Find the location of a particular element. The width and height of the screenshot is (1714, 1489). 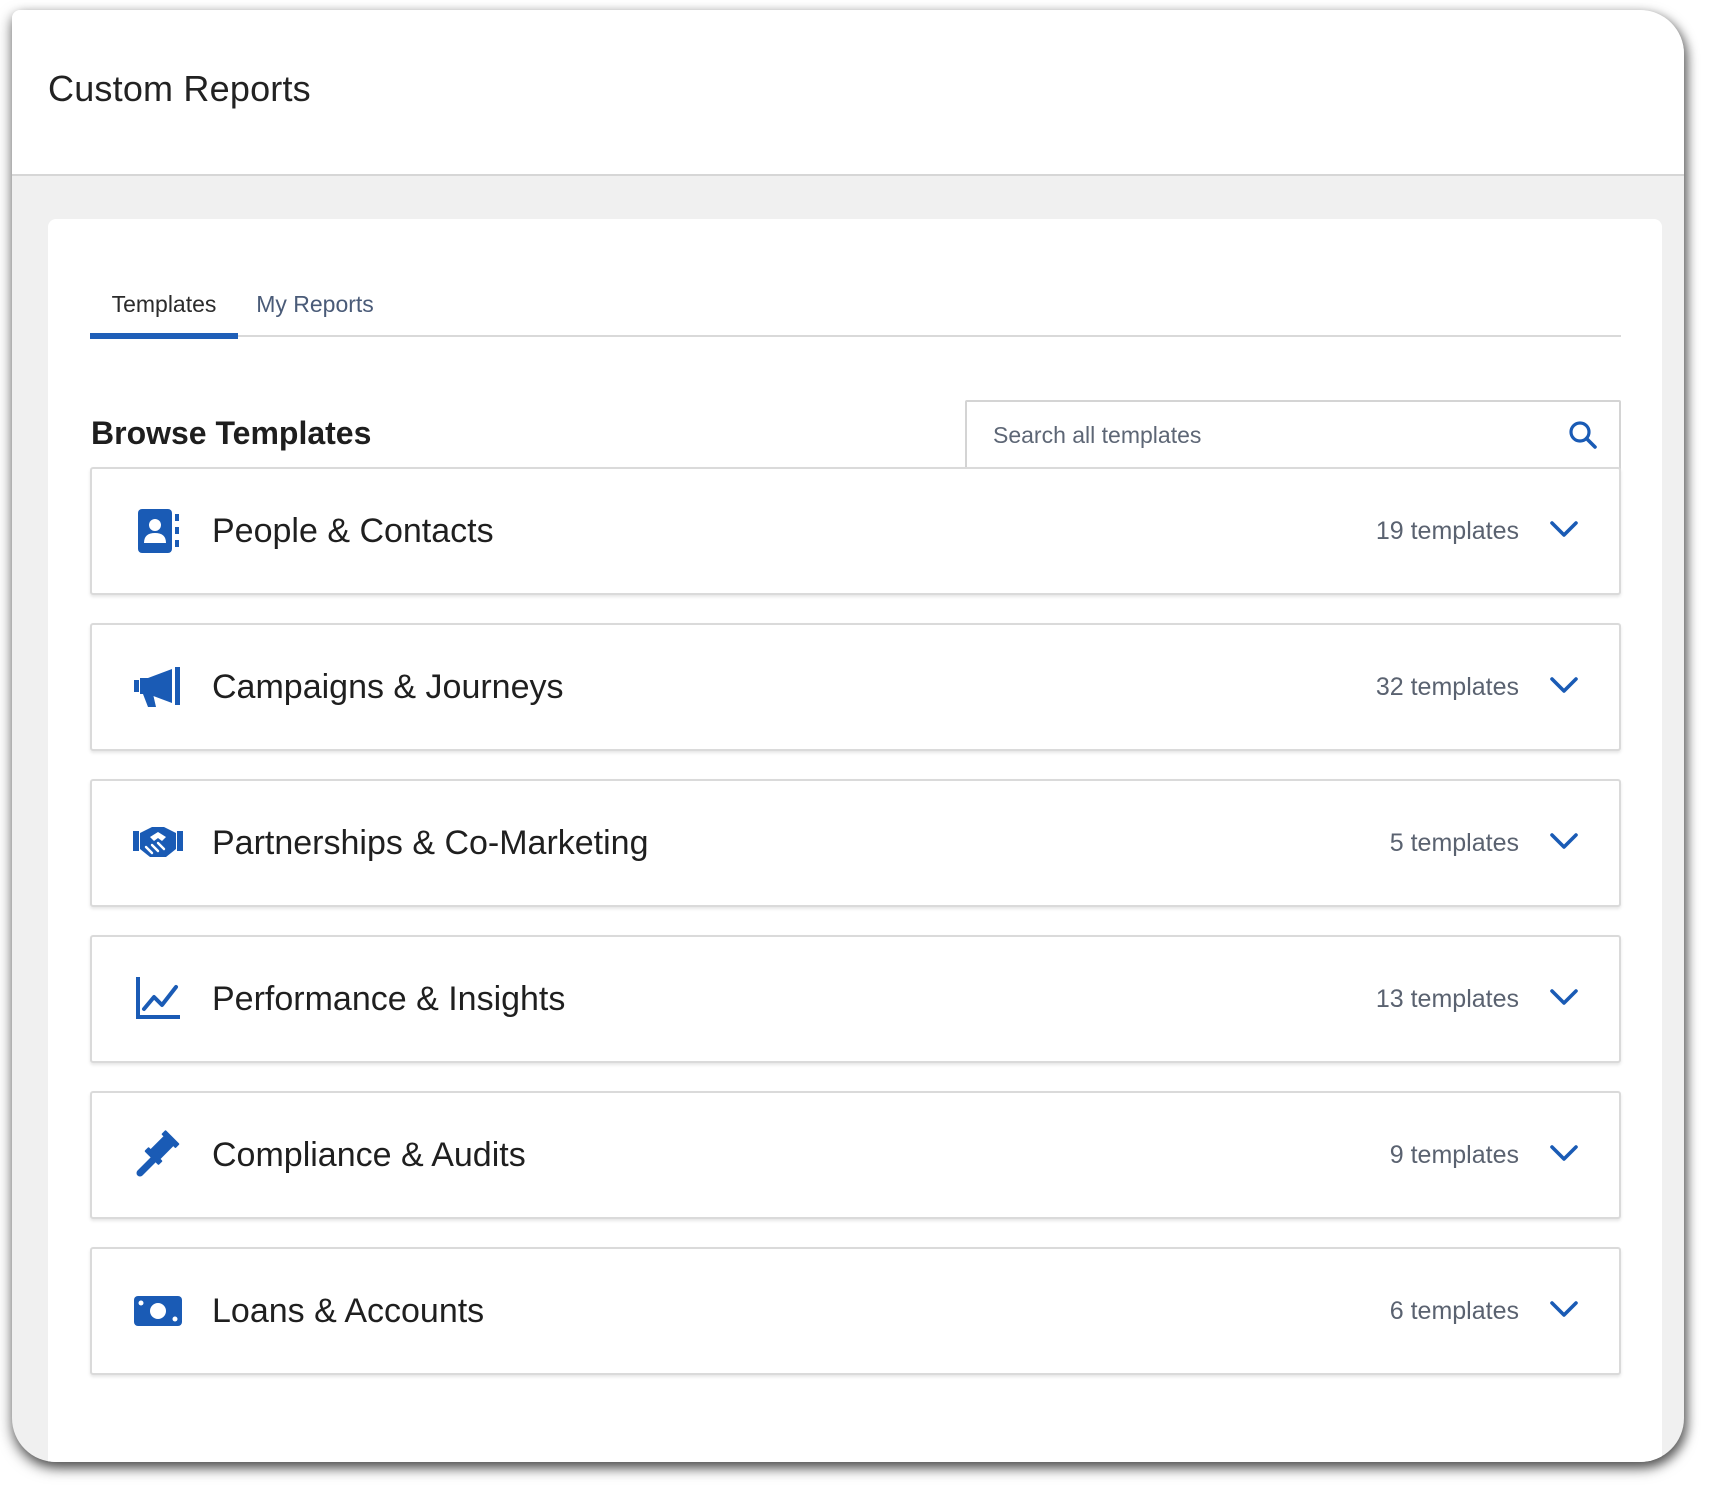

template-count: 19 templates is located at coordinates (1447, 531).